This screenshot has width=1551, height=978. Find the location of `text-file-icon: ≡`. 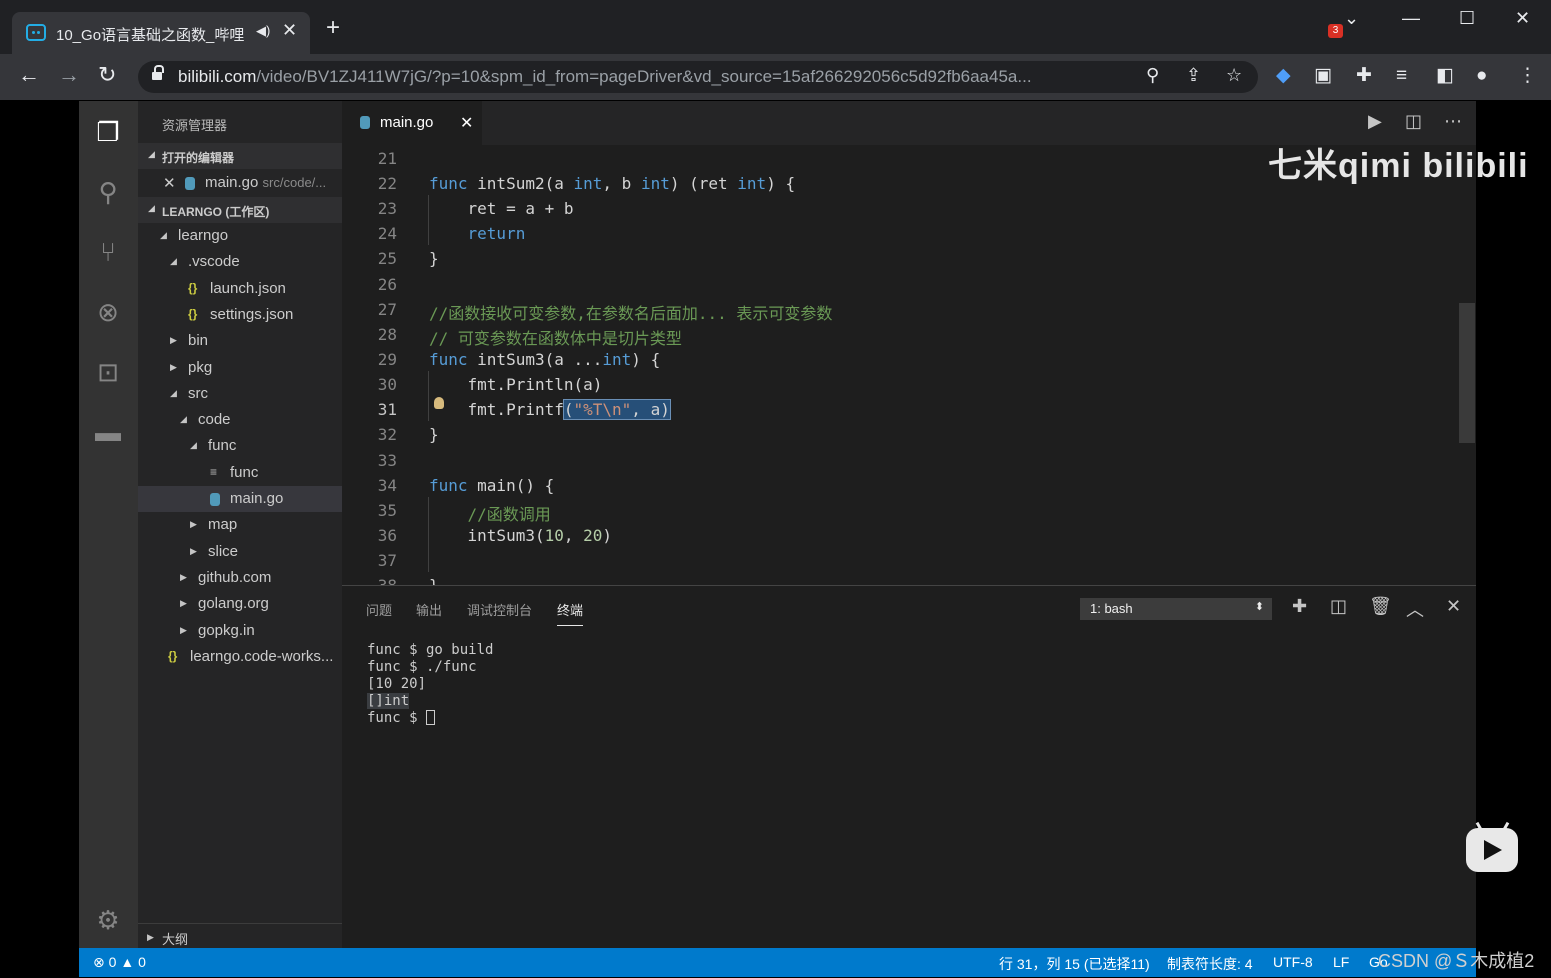

text-file-icon: ≡ is located at coordinates (214, 471).